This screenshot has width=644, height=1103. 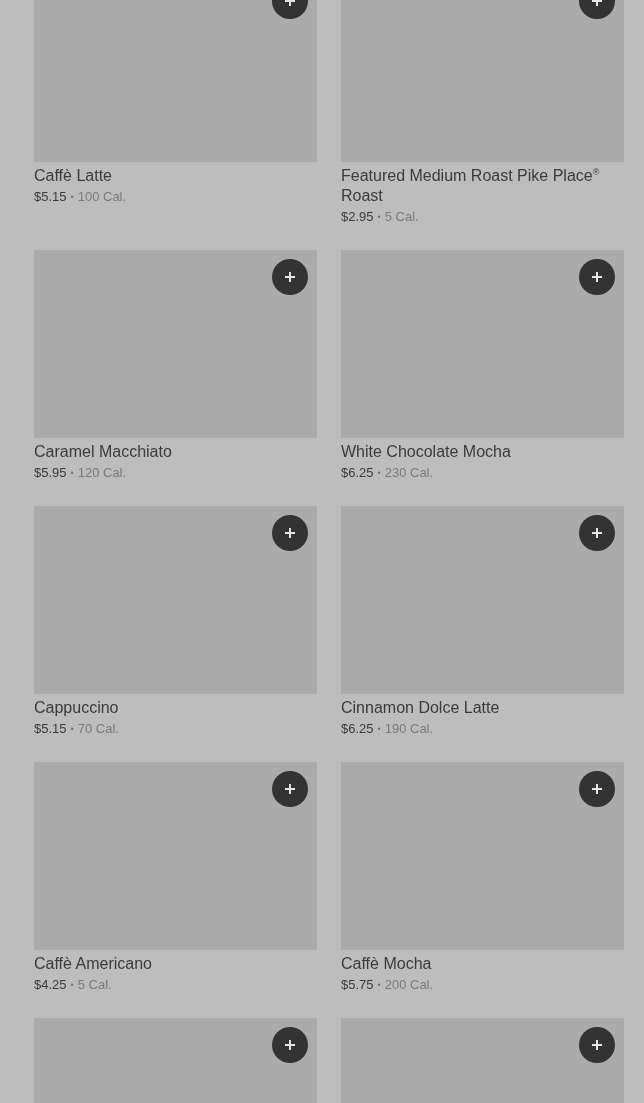 What do you see at coordinates (409, 729) in the screenshot?
I see `item-calories: 190 Cal.` at bounding box center [409, 729].